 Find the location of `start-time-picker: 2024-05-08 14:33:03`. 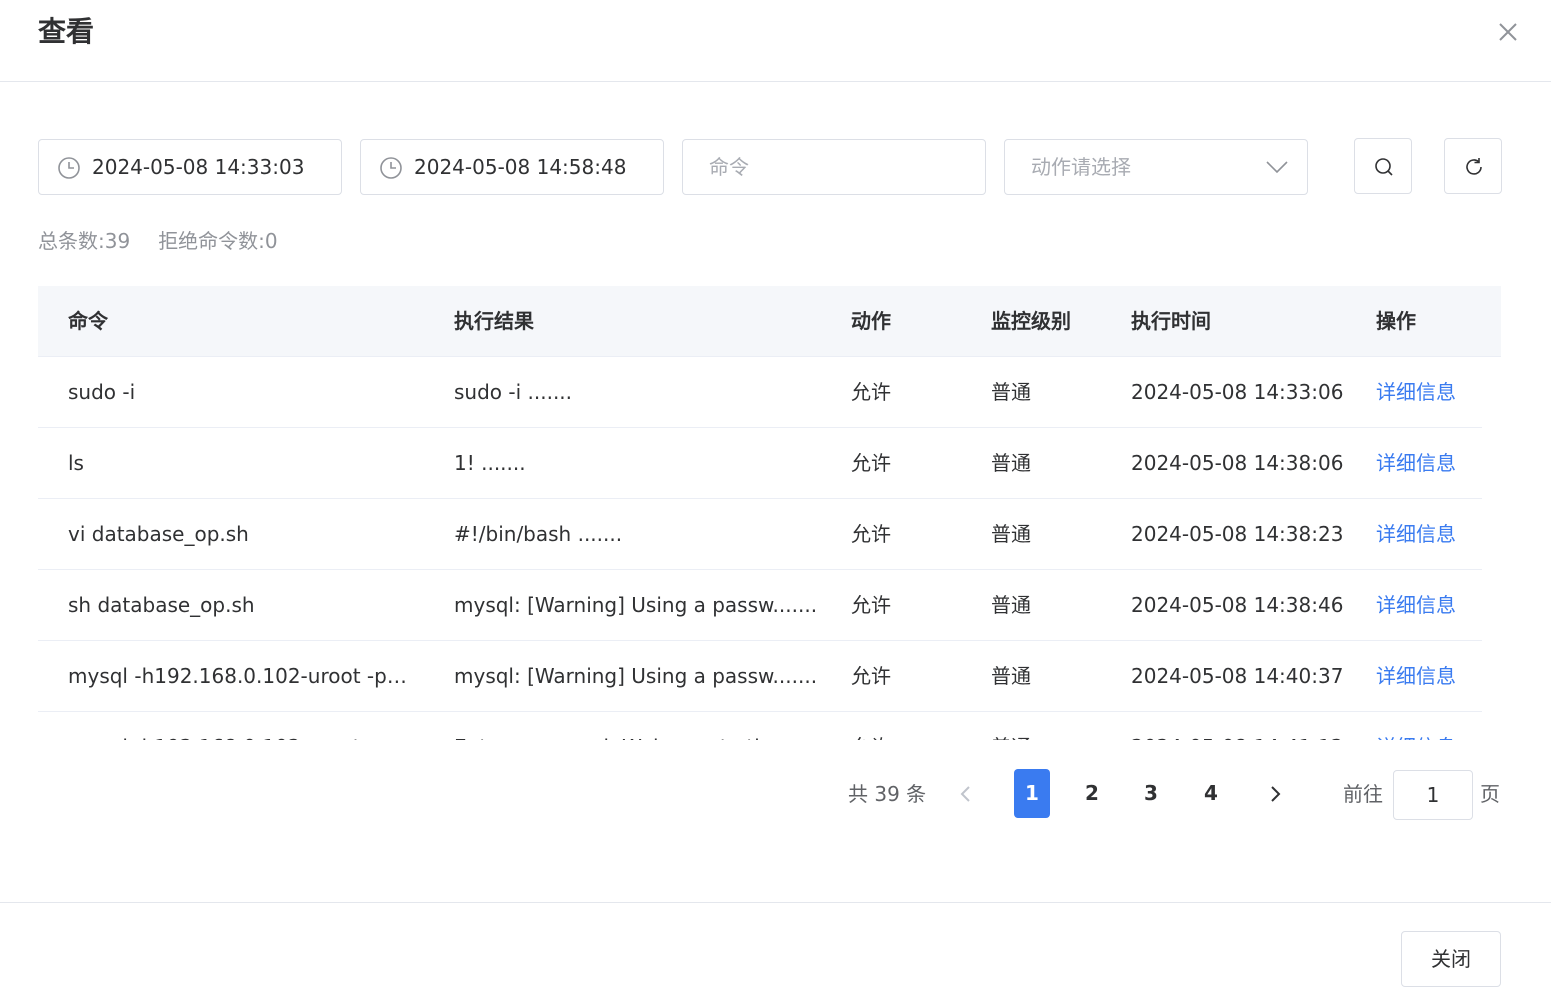

start-time-picker: 2024-05-08 14:33:03 is located at coordinates (190, 167).